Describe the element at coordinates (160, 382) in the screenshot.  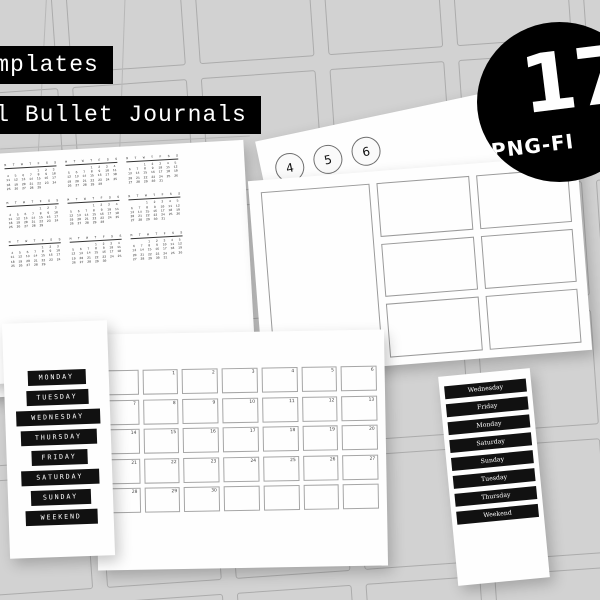
I see `calendar-day-cell: 1` at that location.